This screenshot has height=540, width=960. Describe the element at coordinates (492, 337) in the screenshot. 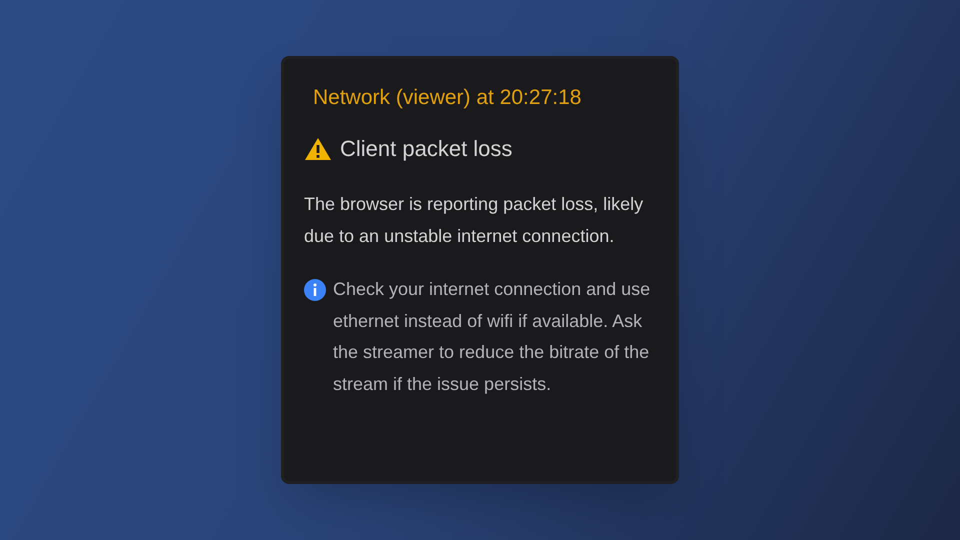

I see `tip-text: Check your internet connection and use ethernet instead of wifi if available. Ask the streamer to reduce the bitrate of the stream if the issue persists.` at that location.